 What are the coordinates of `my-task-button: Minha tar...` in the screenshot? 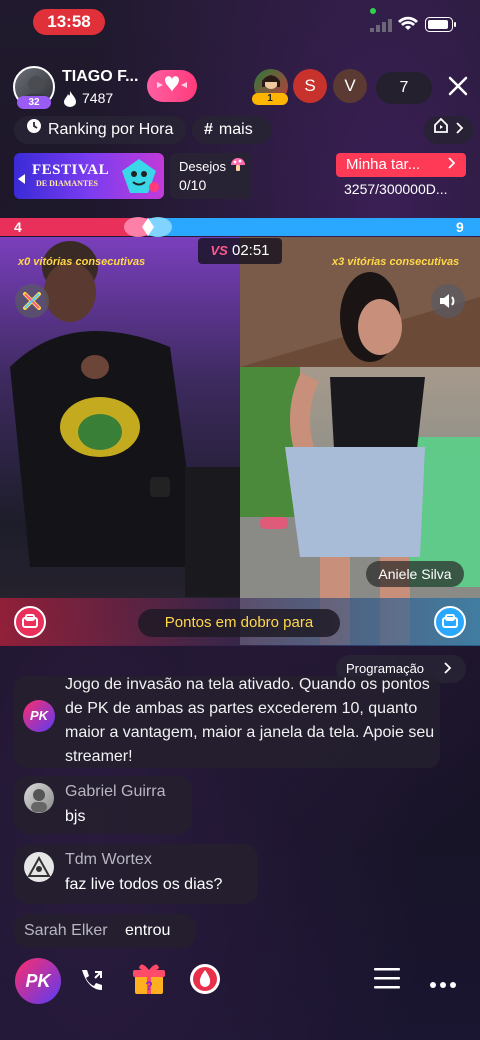 It's located at (401, 165).